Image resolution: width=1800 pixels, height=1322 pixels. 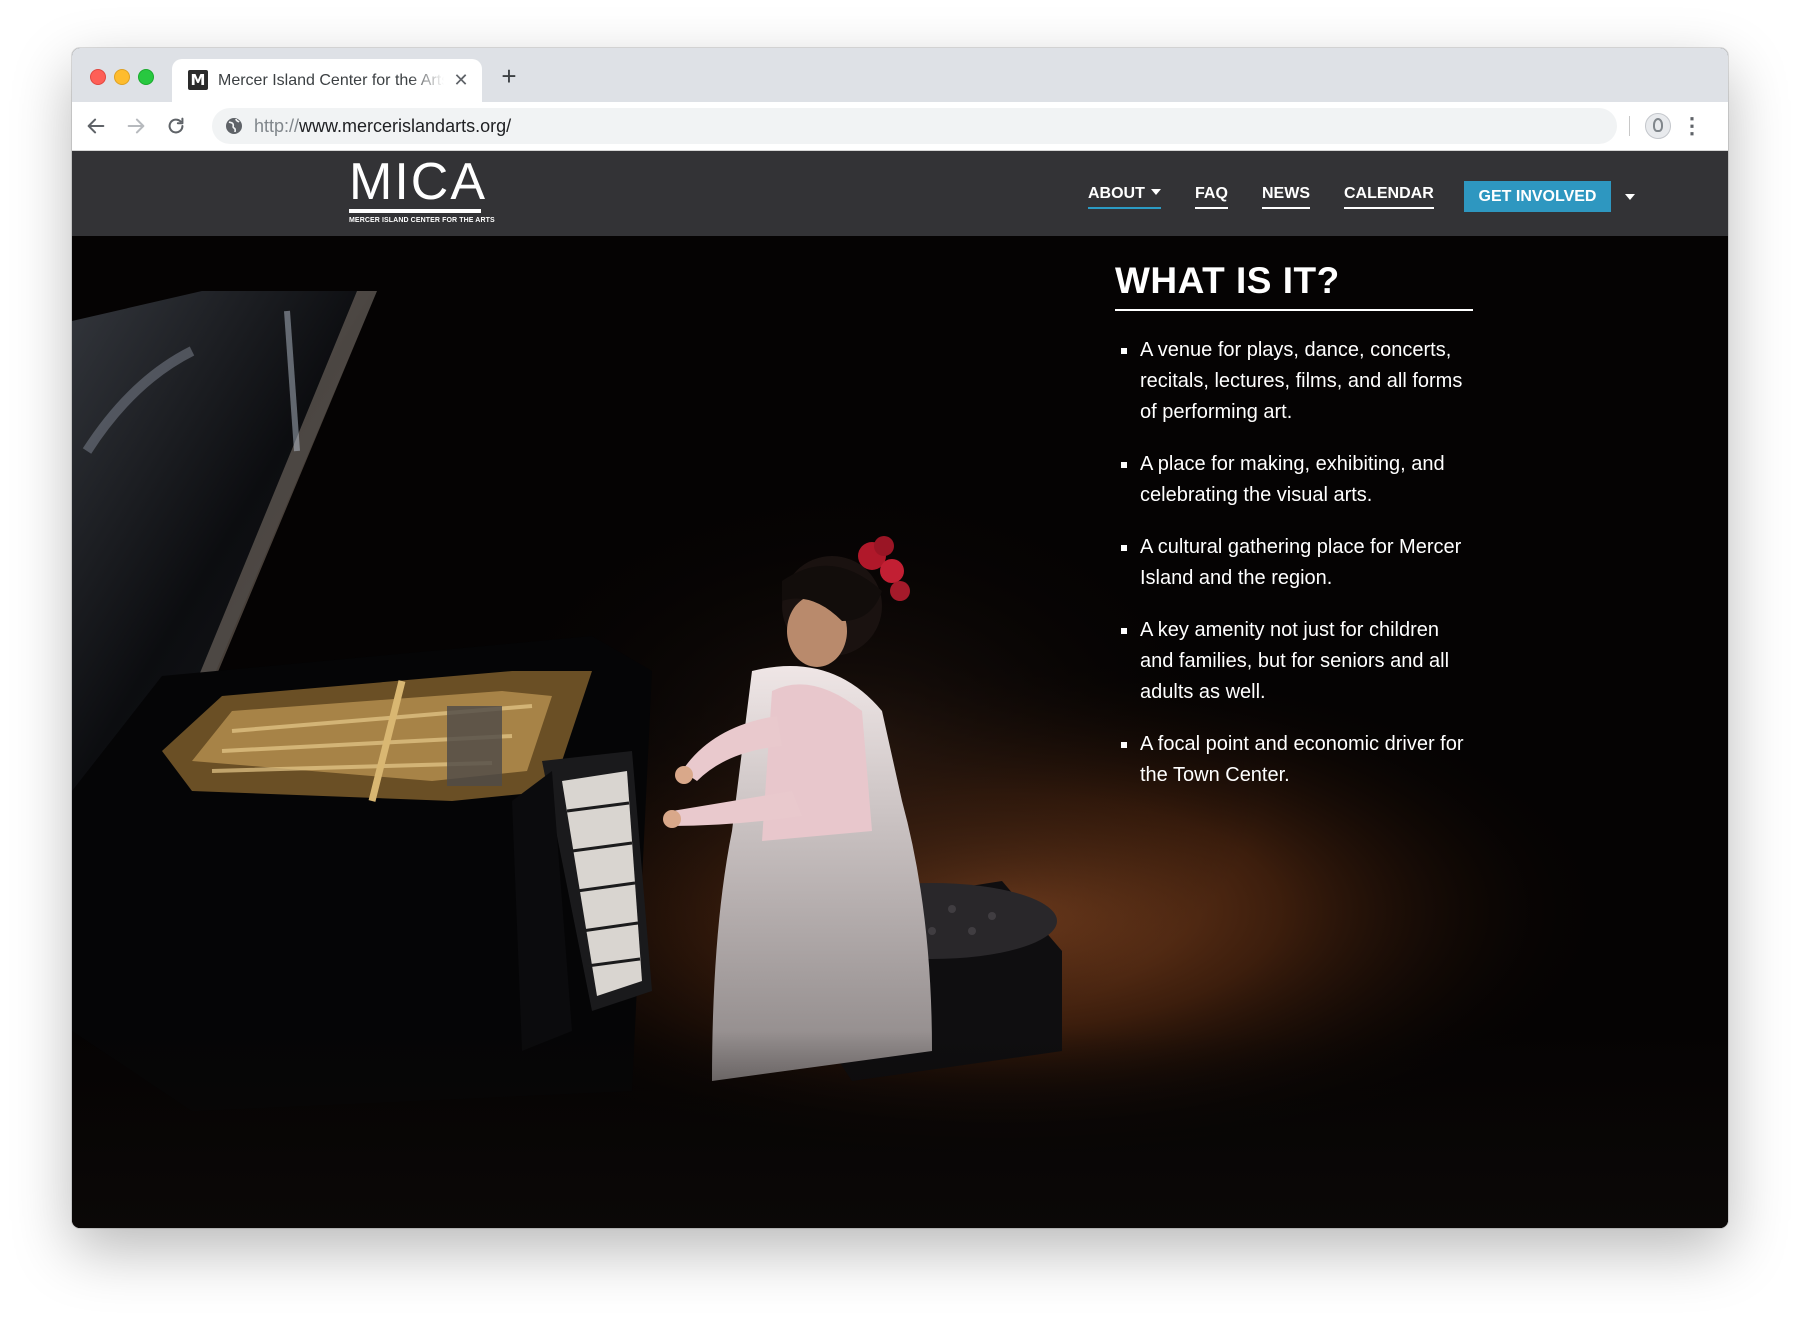 I want to click on favicon-icon: M, so click(x=198, y=80).